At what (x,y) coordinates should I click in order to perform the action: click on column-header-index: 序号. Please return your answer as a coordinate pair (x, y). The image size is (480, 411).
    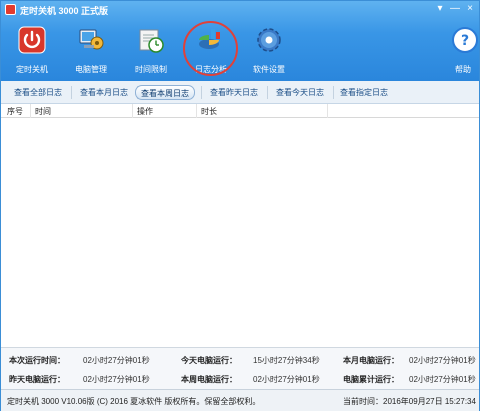
    Looking at the image, I should click on (15, 111).